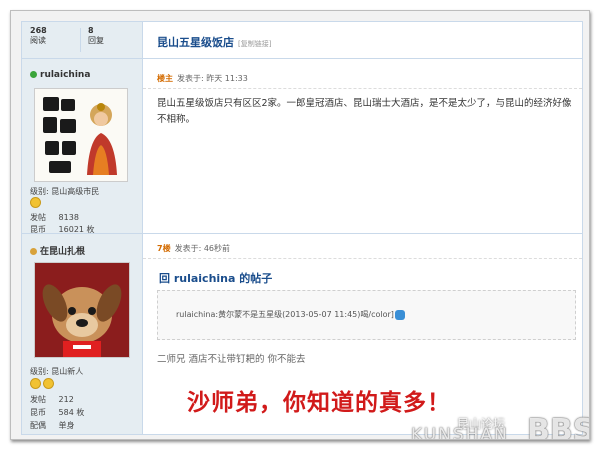 The image size is (600, 450). I want to click on author-spouse: 配偶 单身, so click(52, 426).